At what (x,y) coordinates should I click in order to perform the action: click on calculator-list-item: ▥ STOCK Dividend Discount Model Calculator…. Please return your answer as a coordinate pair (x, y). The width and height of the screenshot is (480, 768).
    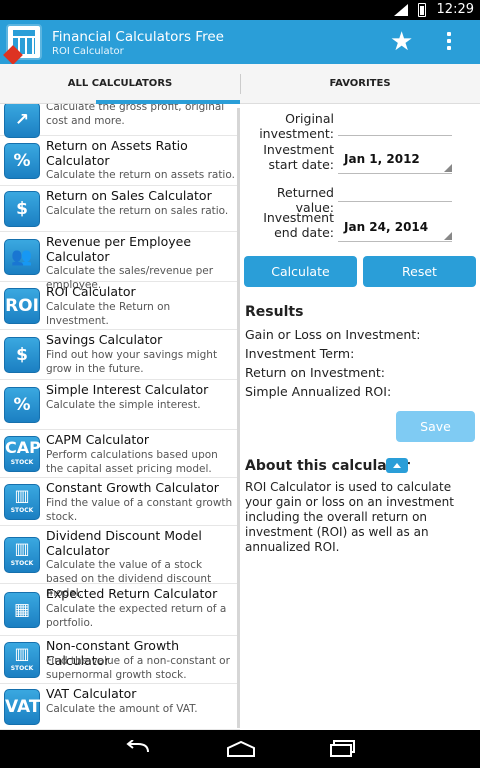
    Looking at the image, I should click on (120, 562).